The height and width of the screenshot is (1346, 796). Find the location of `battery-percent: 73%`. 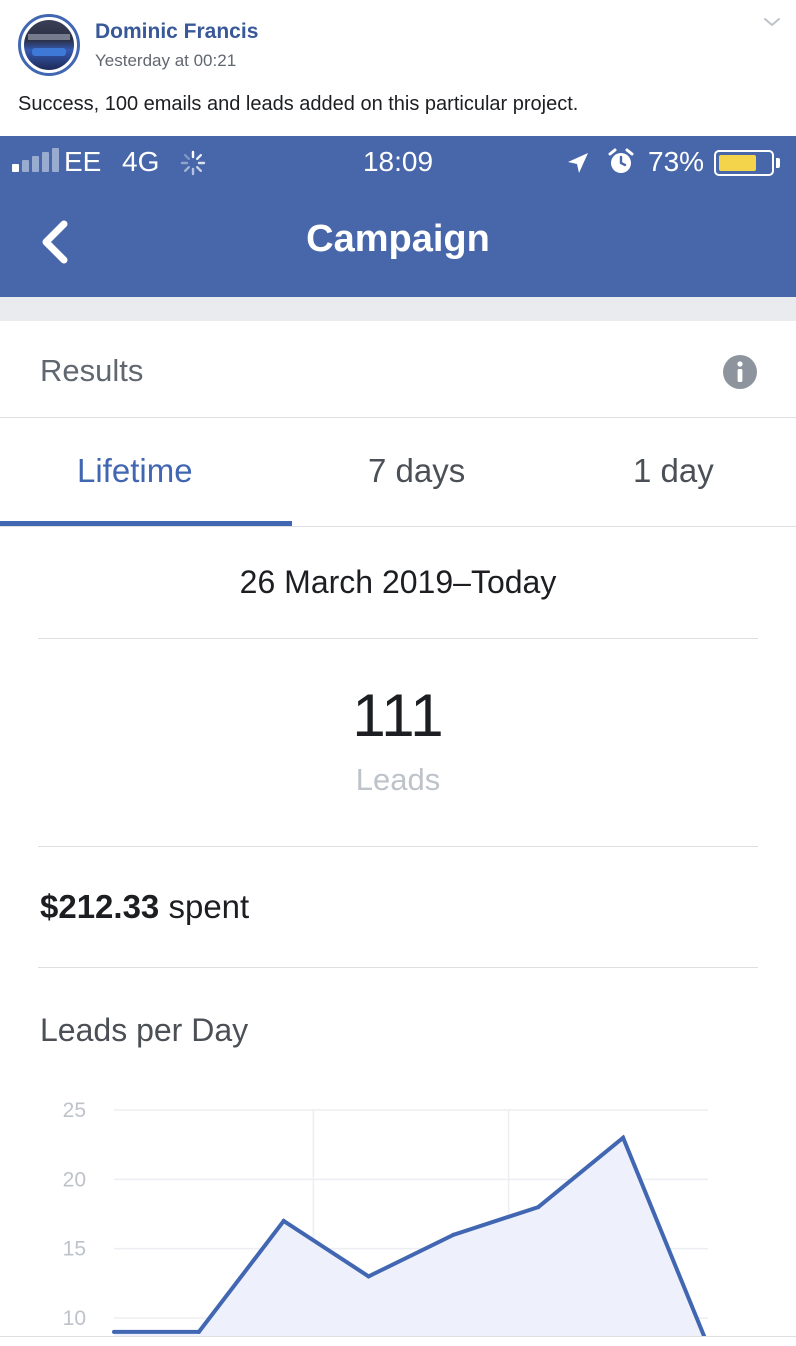

battery-percent: 73% is located at coordinates (676, 161).